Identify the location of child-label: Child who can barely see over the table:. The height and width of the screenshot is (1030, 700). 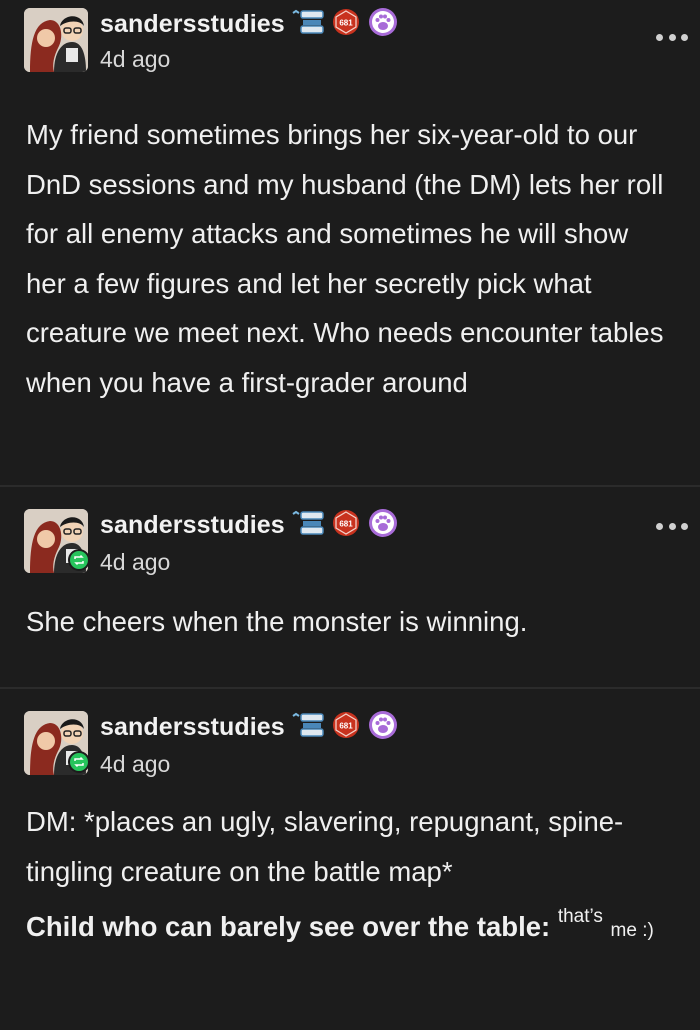
(288, 926).